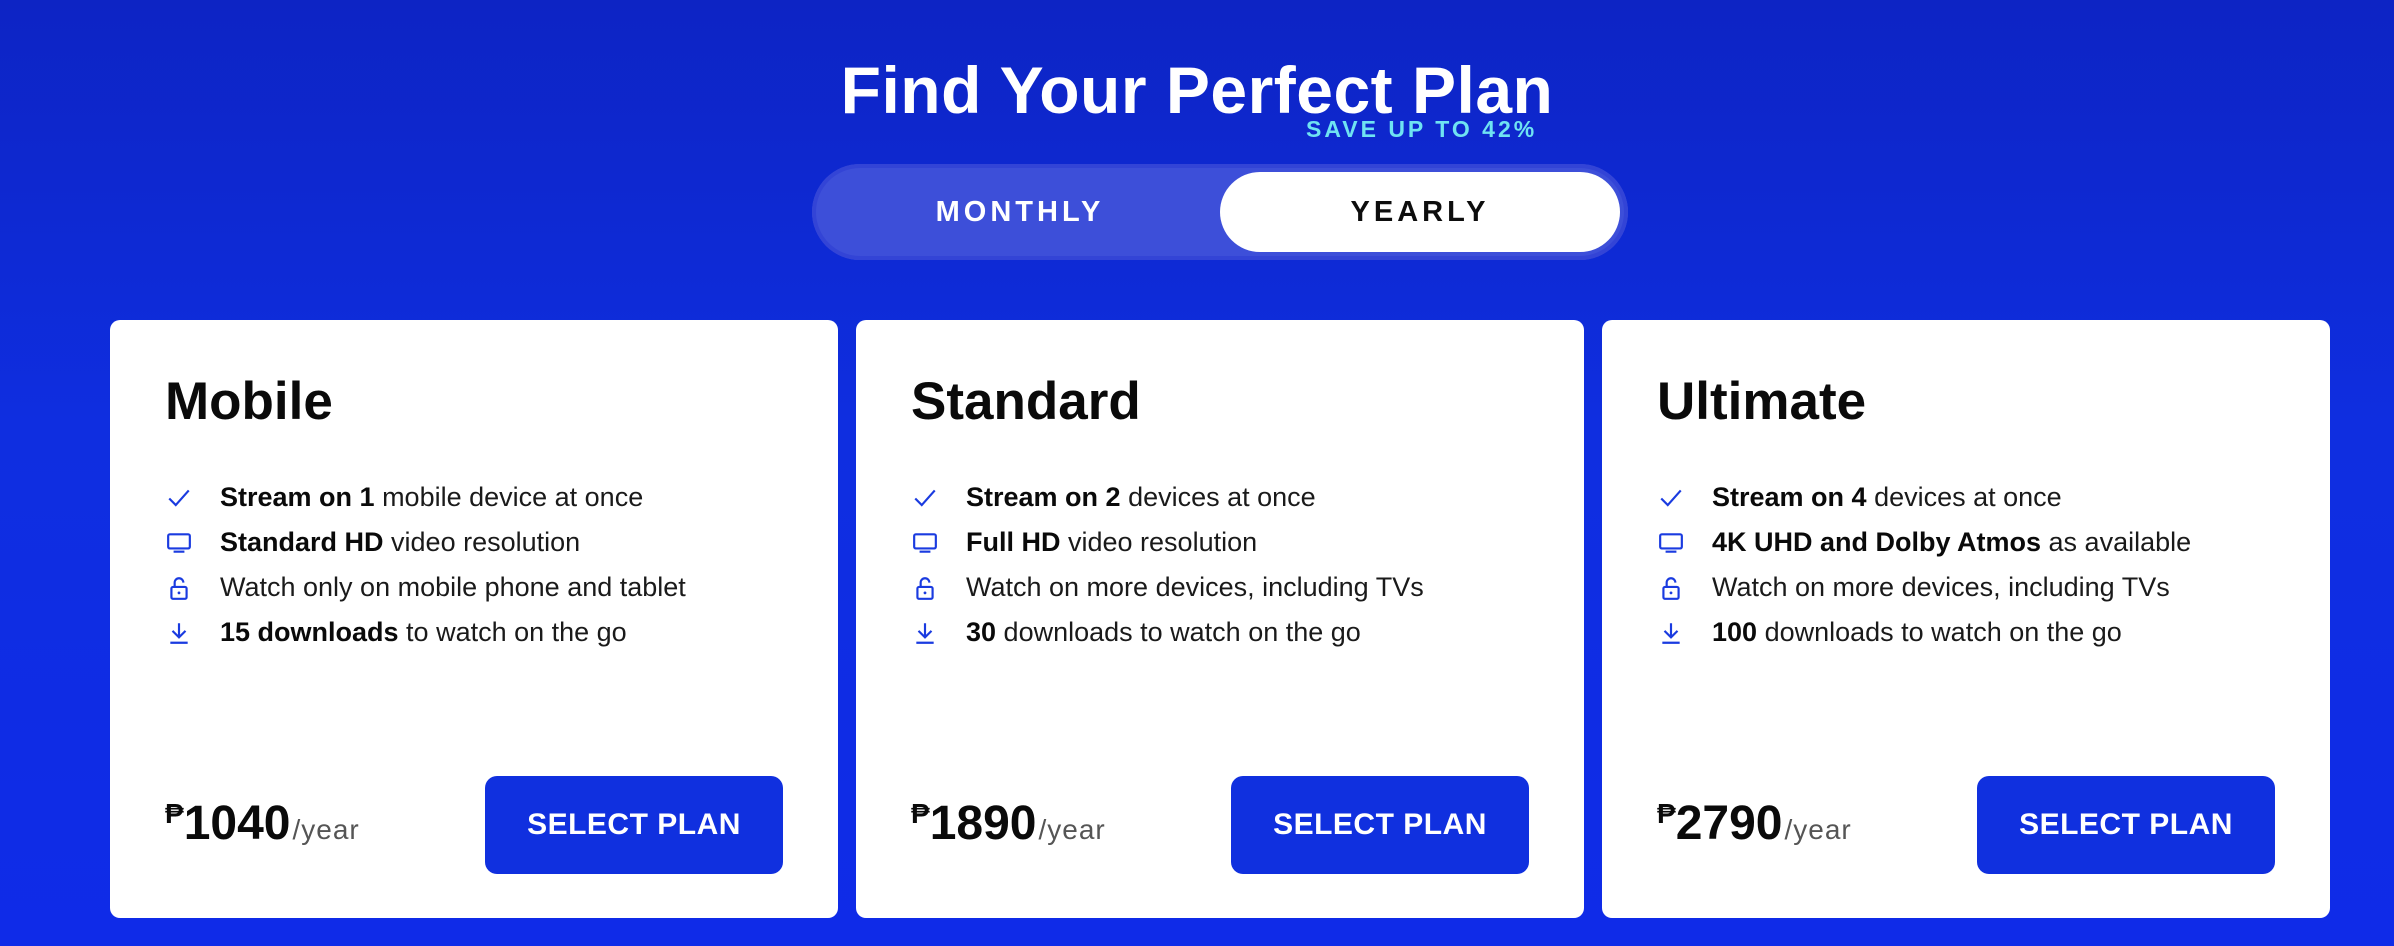  What do you see at coordinates (1197, 90) in the screenshot?
I see `page-title: Find Your Perfect Plan` at bounding box center [1197, 90].